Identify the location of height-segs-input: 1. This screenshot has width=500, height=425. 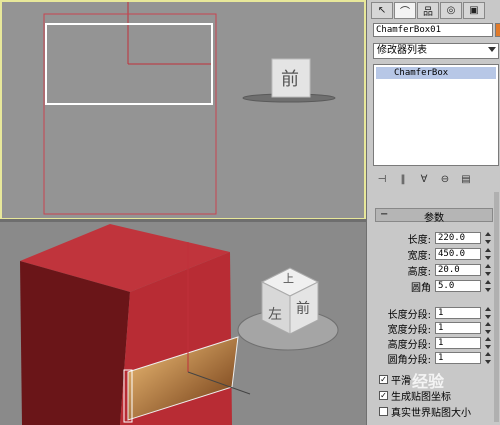
(458, 343).